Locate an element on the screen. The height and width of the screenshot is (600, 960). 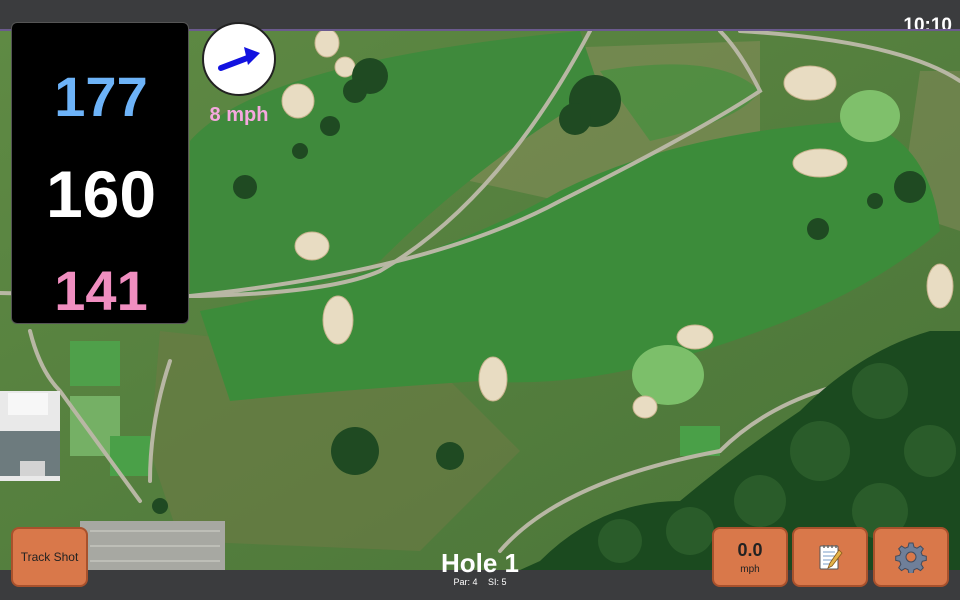
hole-par: Par: 4 is located at coordinates (465, 582).